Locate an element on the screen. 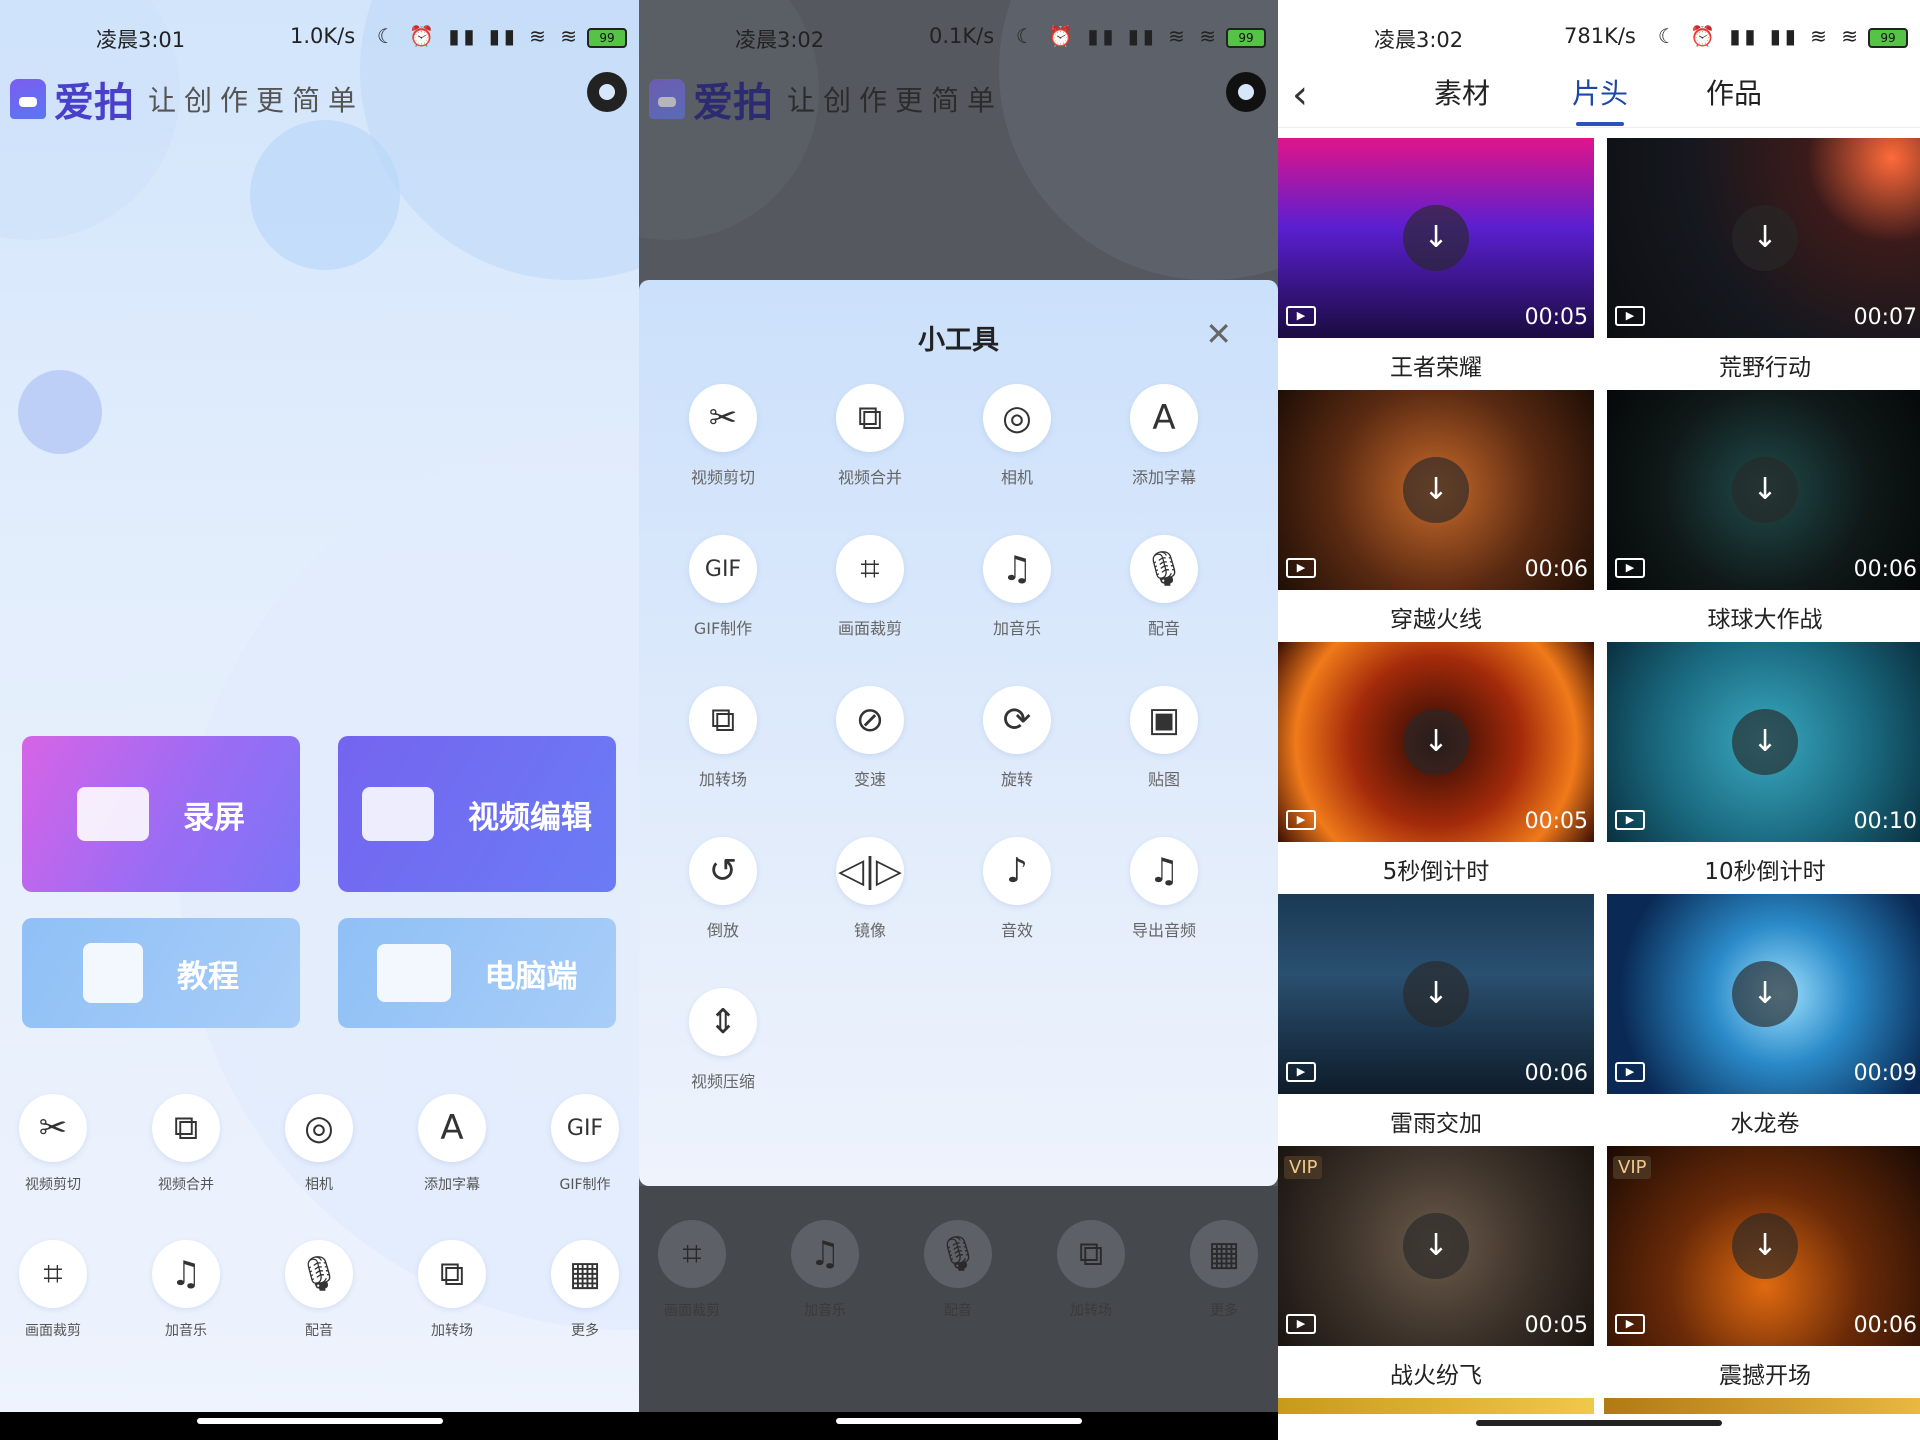 The height and width of the screenshot is (1440, 1920). tool-p1-4: GIF GIF制作 is located at coordinates (584, 1144).